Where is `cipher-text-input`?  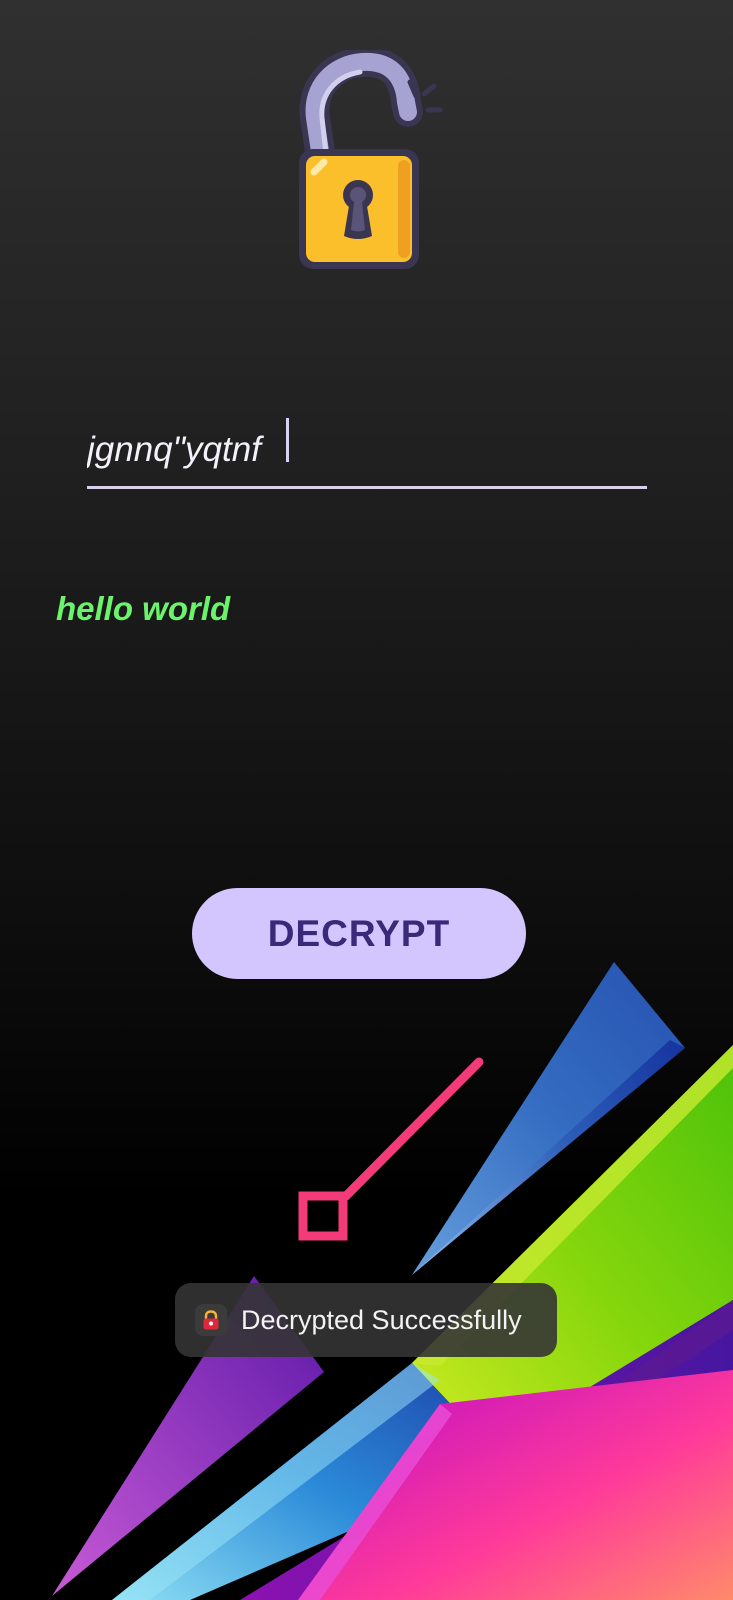
cipher-text-input is located at coordinates (367, 450).